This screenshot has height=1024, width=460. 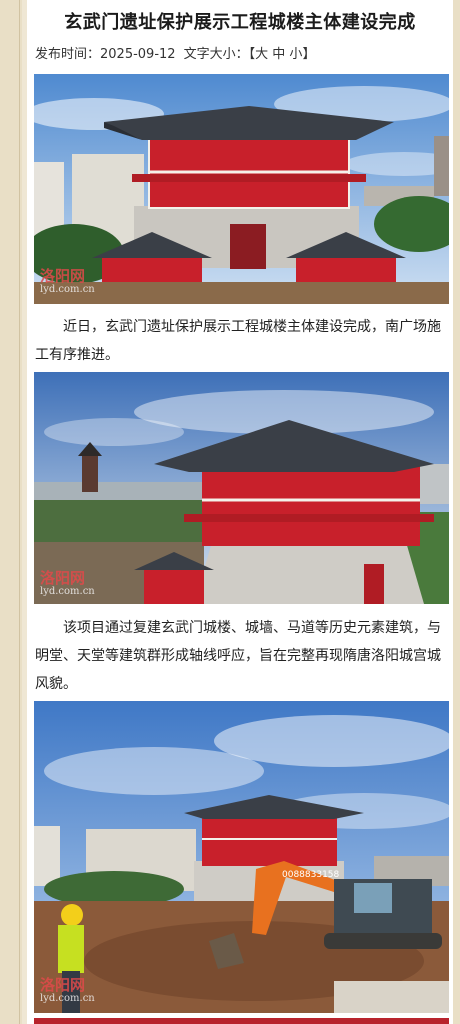 I want to click on left-margin-rail, so click(x=11, y=512).